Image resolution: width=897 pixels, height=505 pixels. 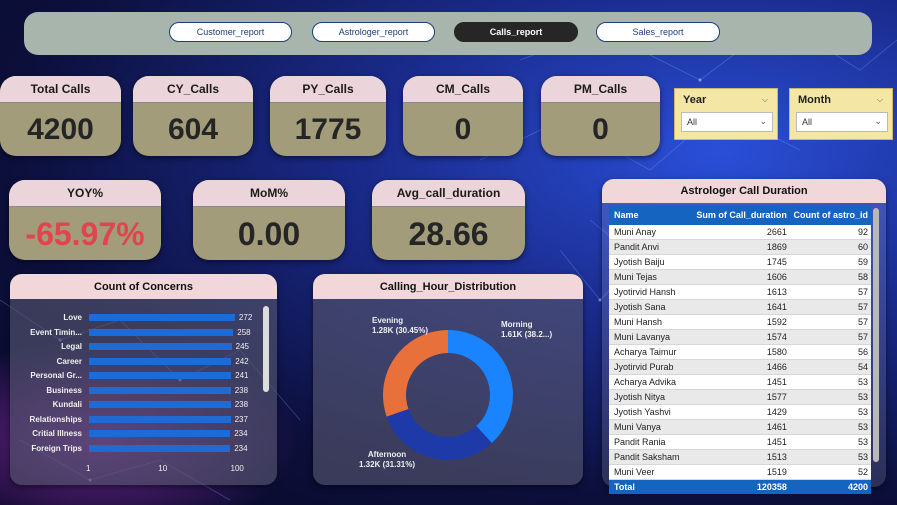 I want to click on cell-name: Jyotish Baiju, so click(x=639, y=262).